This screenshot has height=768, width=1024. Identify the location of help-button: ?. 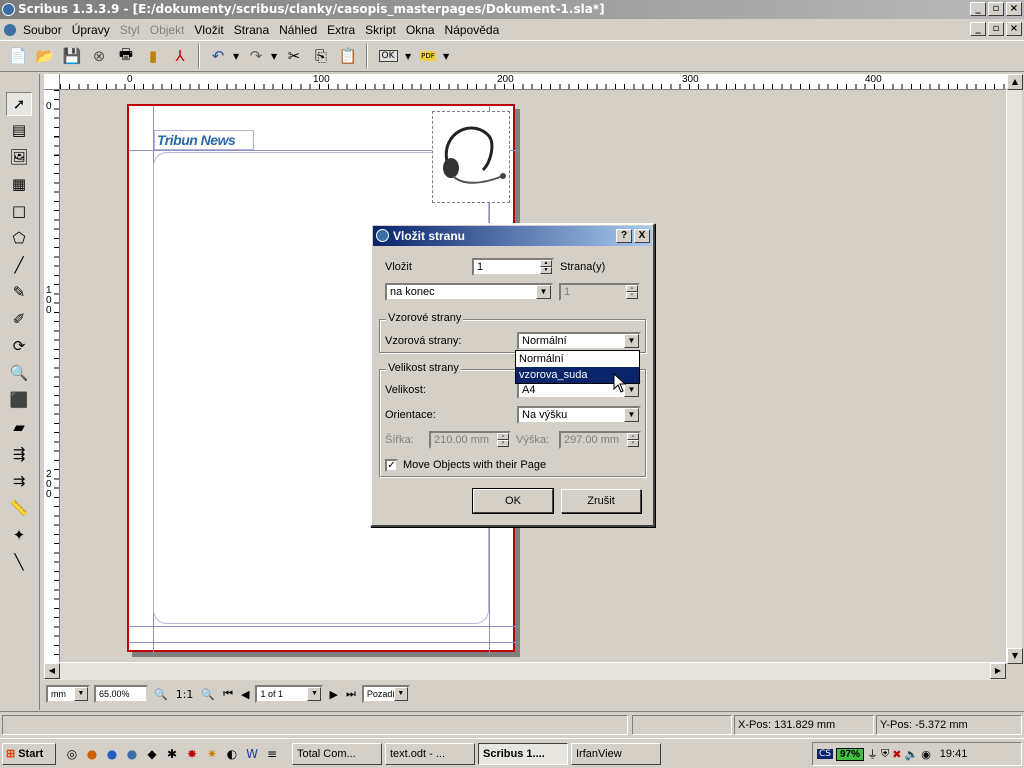
(624, 236).